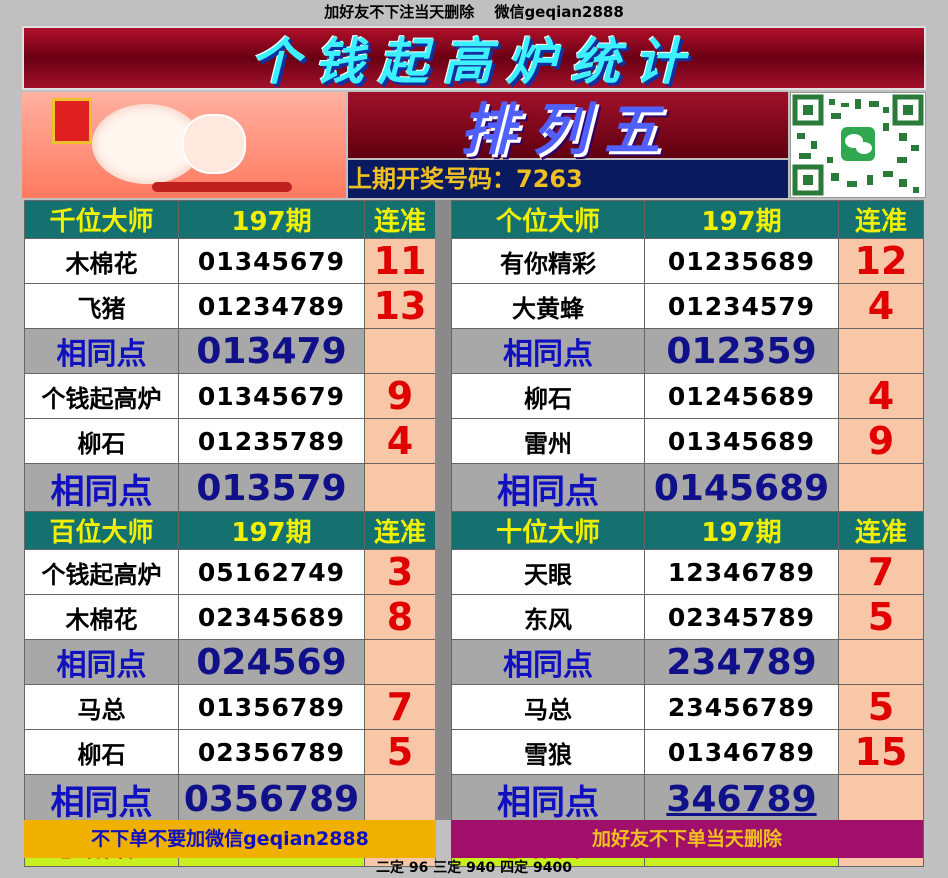 This screenshot has height=878, width=948. Describe the element at coordinates (741, 306) in the screenshot. I see `expert-numbers: 01234579` at that location.